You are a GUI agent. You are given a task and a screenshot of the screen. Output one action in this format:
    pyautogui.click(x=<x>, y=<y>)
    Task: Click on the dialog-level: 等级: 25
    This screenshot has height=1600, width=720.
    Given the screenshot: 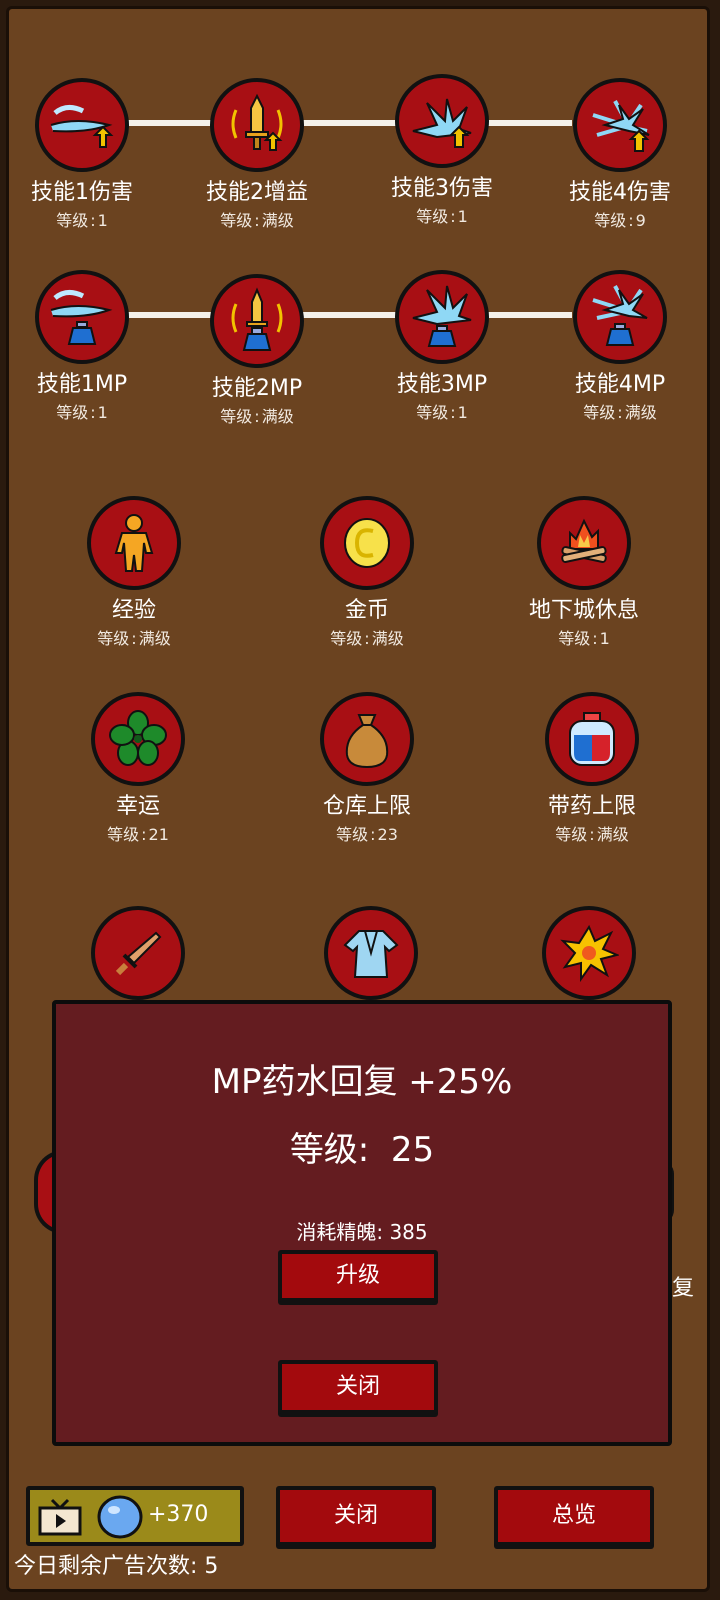 What is the action you would take?
    pyautogui.click(x=362, y=1150)
    